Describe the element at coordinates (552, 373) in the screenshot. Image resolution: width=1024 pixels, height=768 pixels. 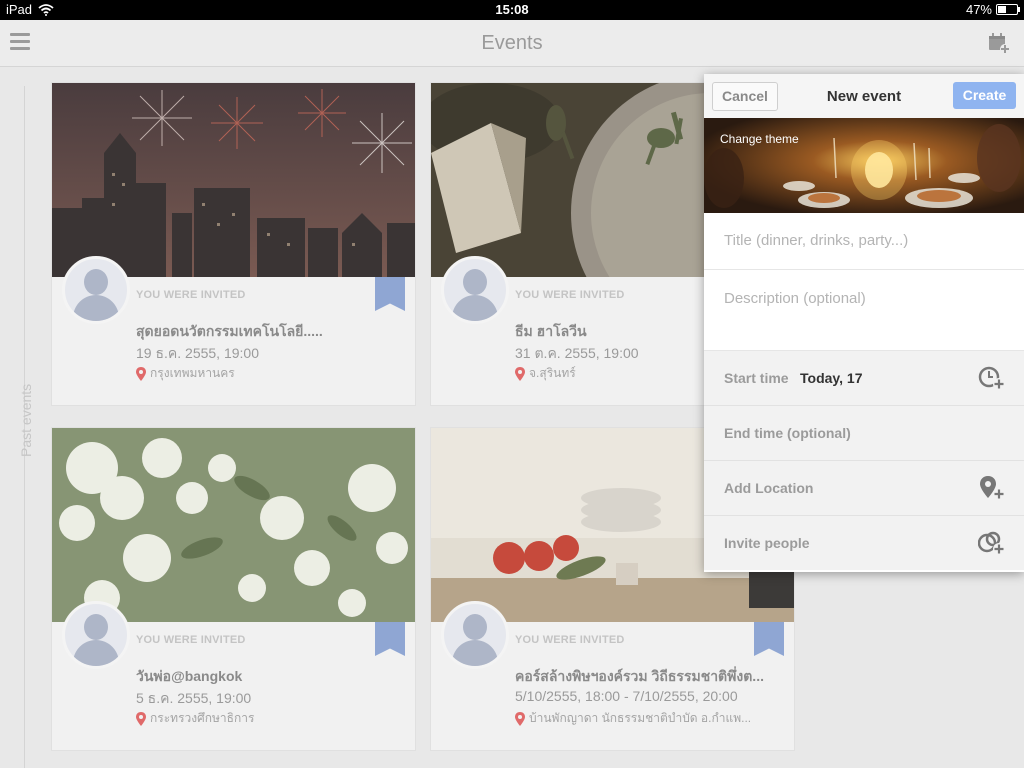
I see `event-location-text: จ.สุรินทร์` at that location.